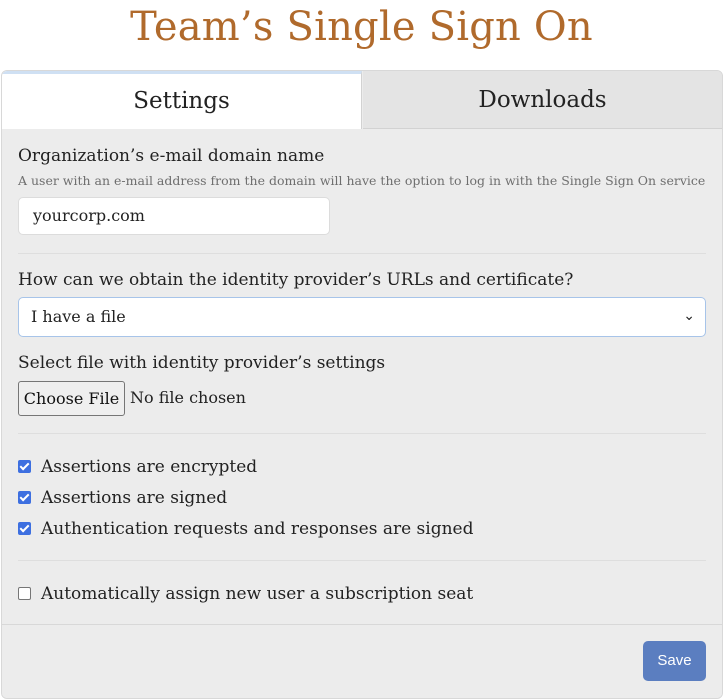  Describe the element at coordinates (542, 100) in the screenshot. I see `tab-downloads: Downloads` at that location.